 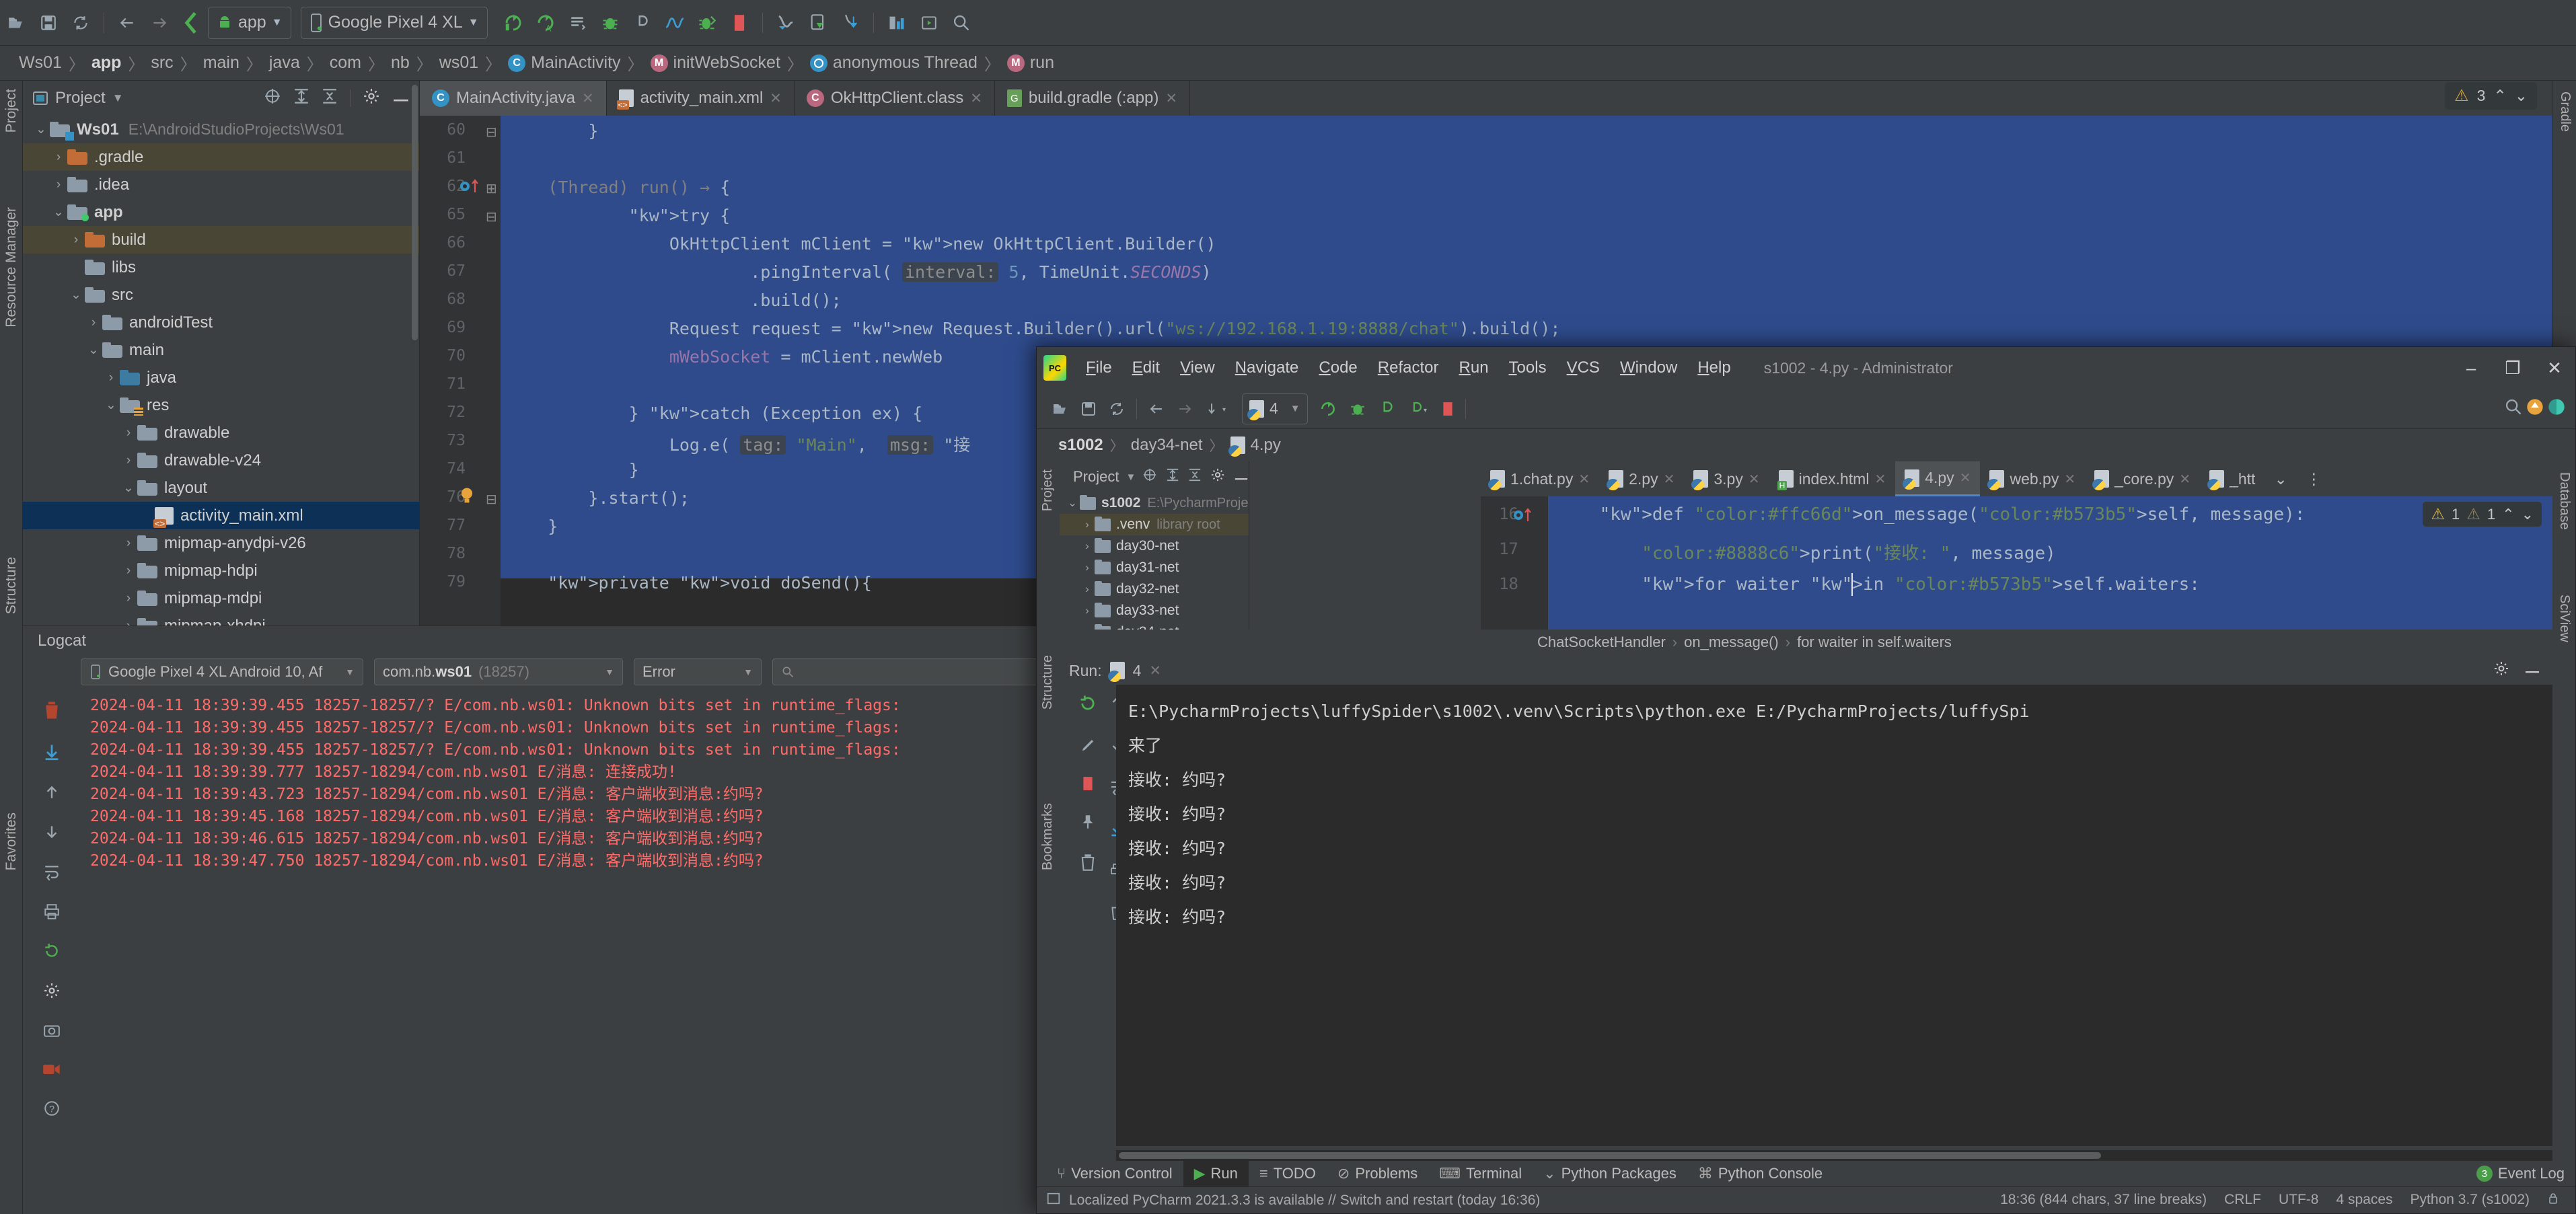 I want to click on chevron-down-icon: ▼, so click(x=1131, y=477).